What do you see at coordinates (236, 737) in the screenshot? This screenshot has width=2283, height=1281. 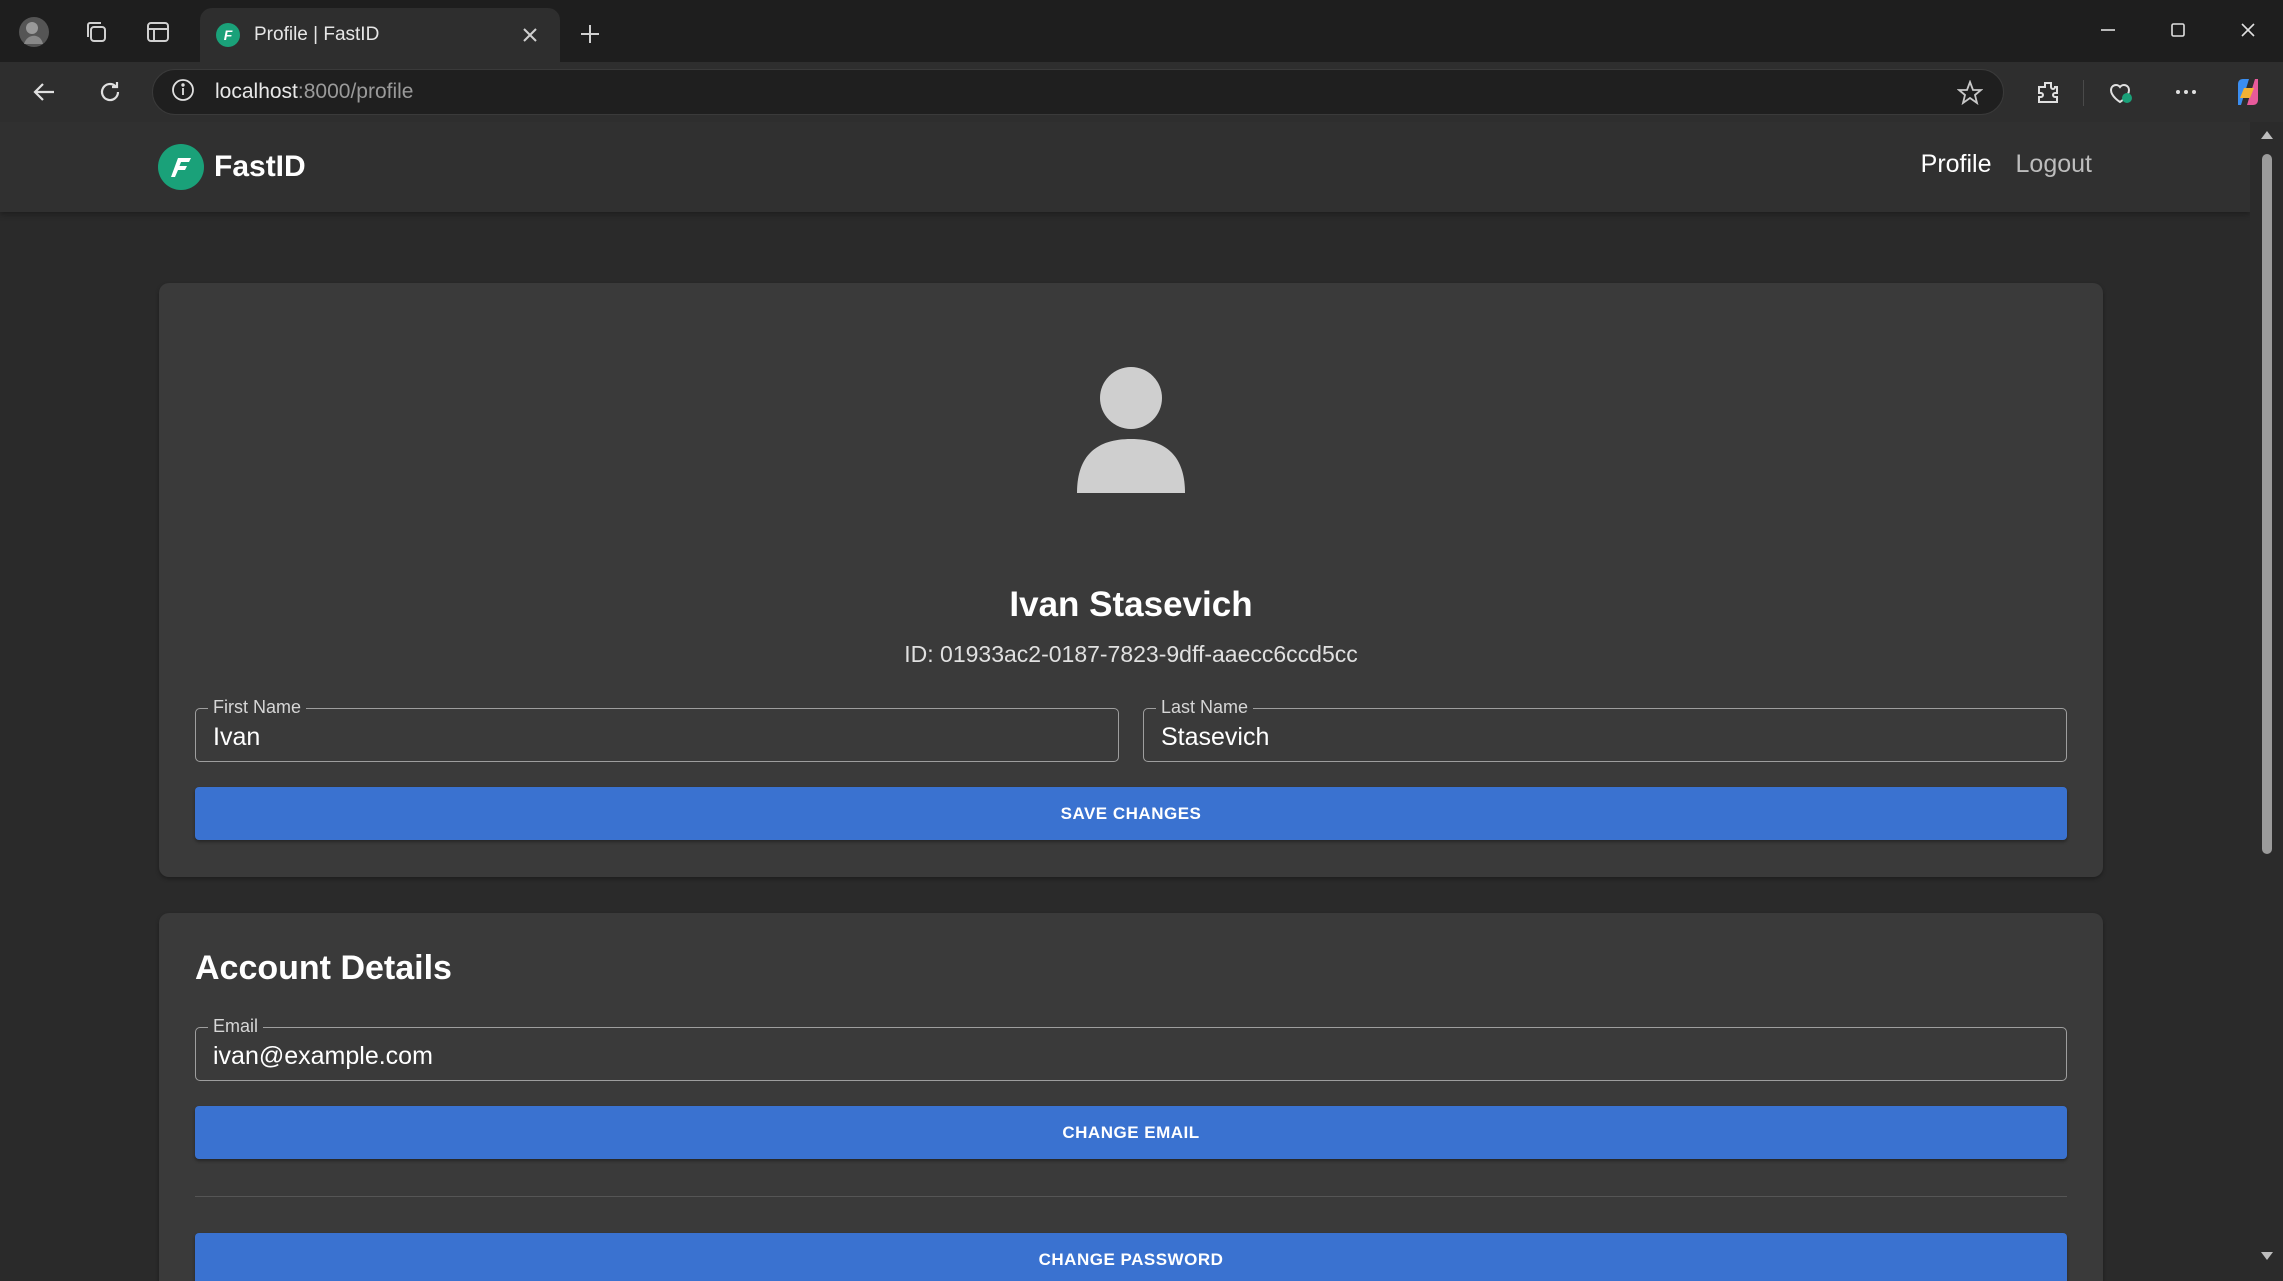 I see `first-name-value: Ivan` at bounding box center [236, 737].